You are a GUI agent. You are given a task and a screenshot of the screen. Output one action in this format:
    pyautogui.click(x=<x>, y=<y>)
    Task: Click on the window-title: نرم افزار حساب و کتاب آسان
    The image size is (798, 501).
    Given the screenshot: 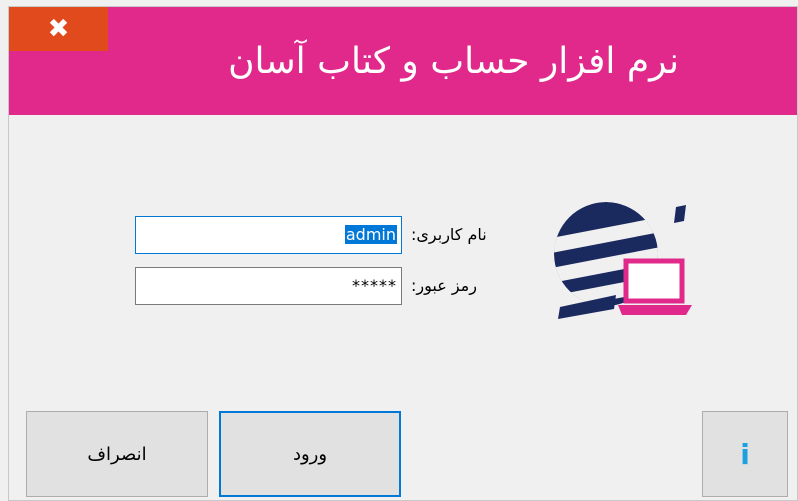 What is the action you would take?
    pyautogui.click(x=453, y=61)
    